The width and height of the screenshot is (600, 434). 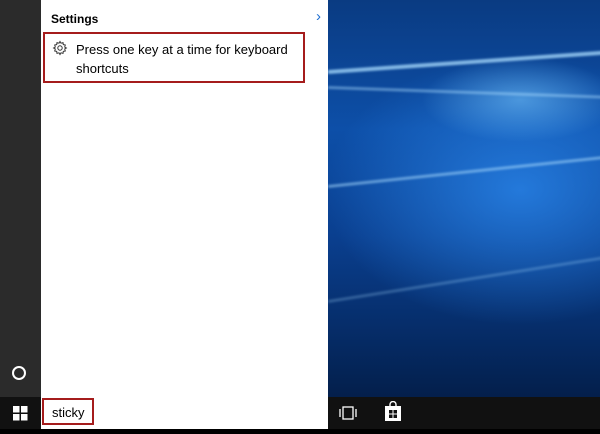 I want to click on start-menu-rail, so click(x=20, y=198).